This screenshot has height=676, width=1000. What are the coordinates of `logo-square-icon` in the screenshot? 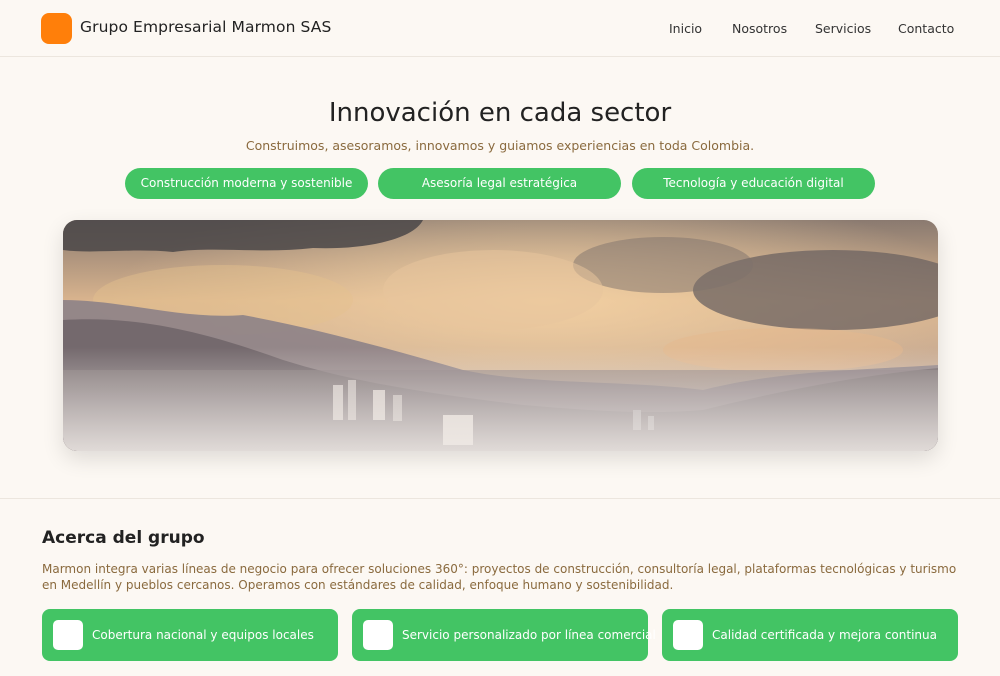 It's located at (56, 28).